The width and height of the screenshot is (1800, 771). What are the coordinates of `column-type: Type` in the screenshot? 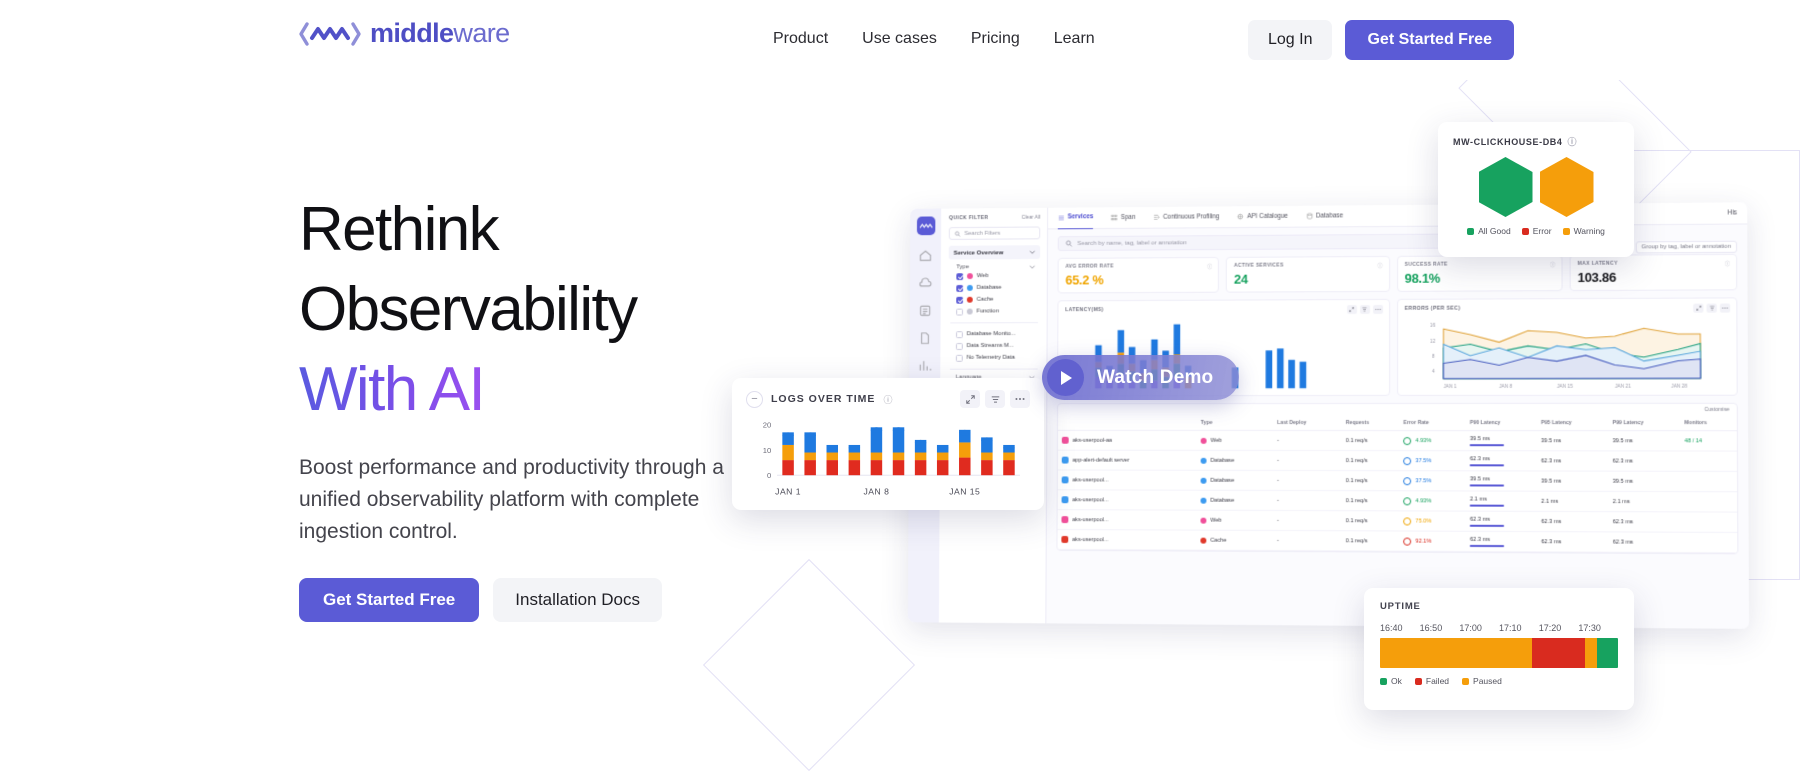 It's located at (1235, 423).